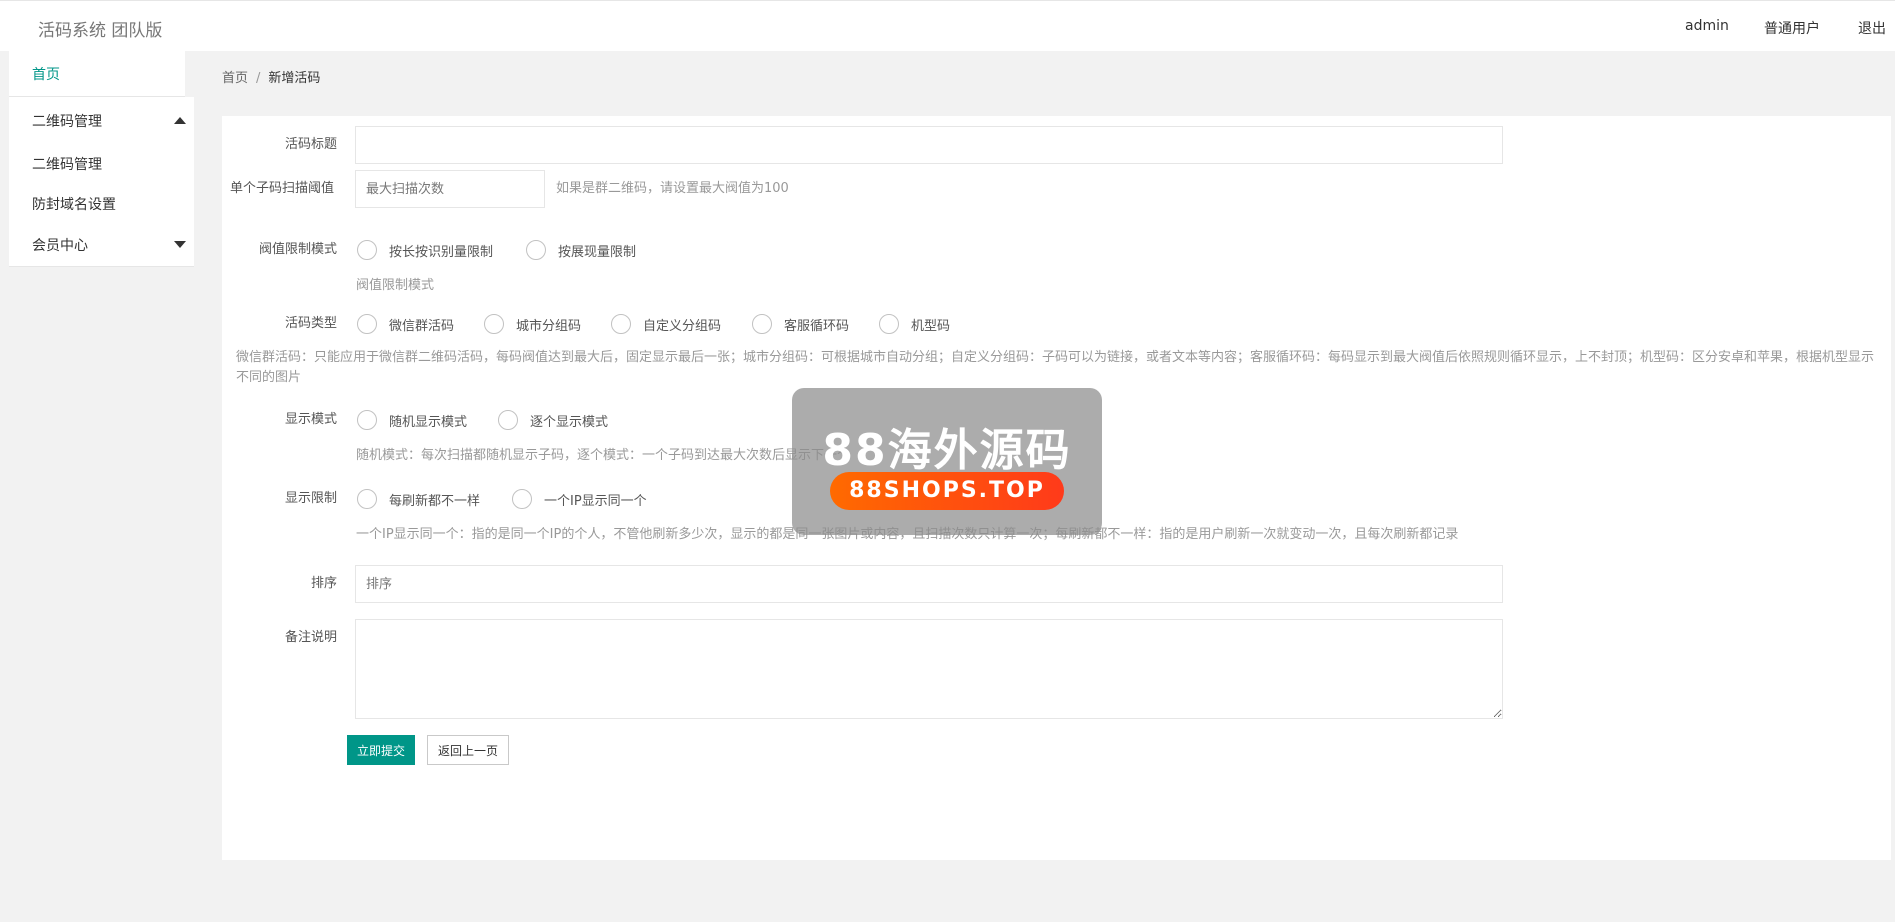 The height and width of the screenshot is (922, 1895). I want to click on display-mode-hint: 随机模式：每次扫描都随机显示子码，逐个模式：一个子码到达最大次数后显示下一个, so click(603, 455).